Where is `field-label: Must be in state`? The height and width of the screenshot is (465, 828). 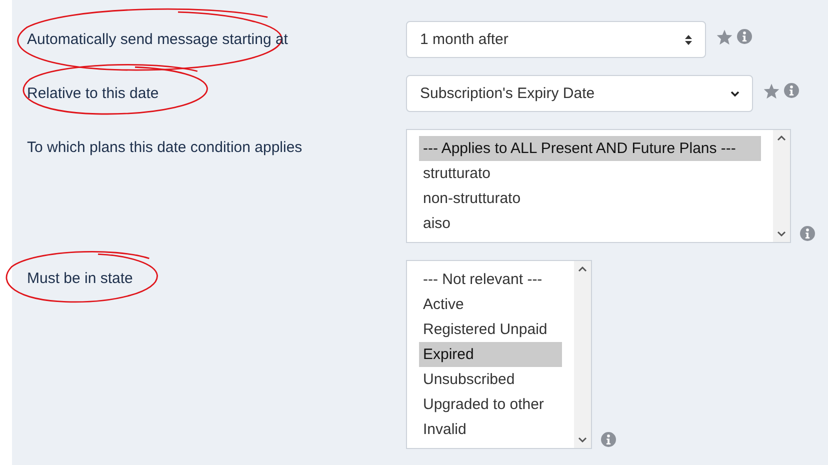
field-label: Must be in state is located at coordinates (80, 278).